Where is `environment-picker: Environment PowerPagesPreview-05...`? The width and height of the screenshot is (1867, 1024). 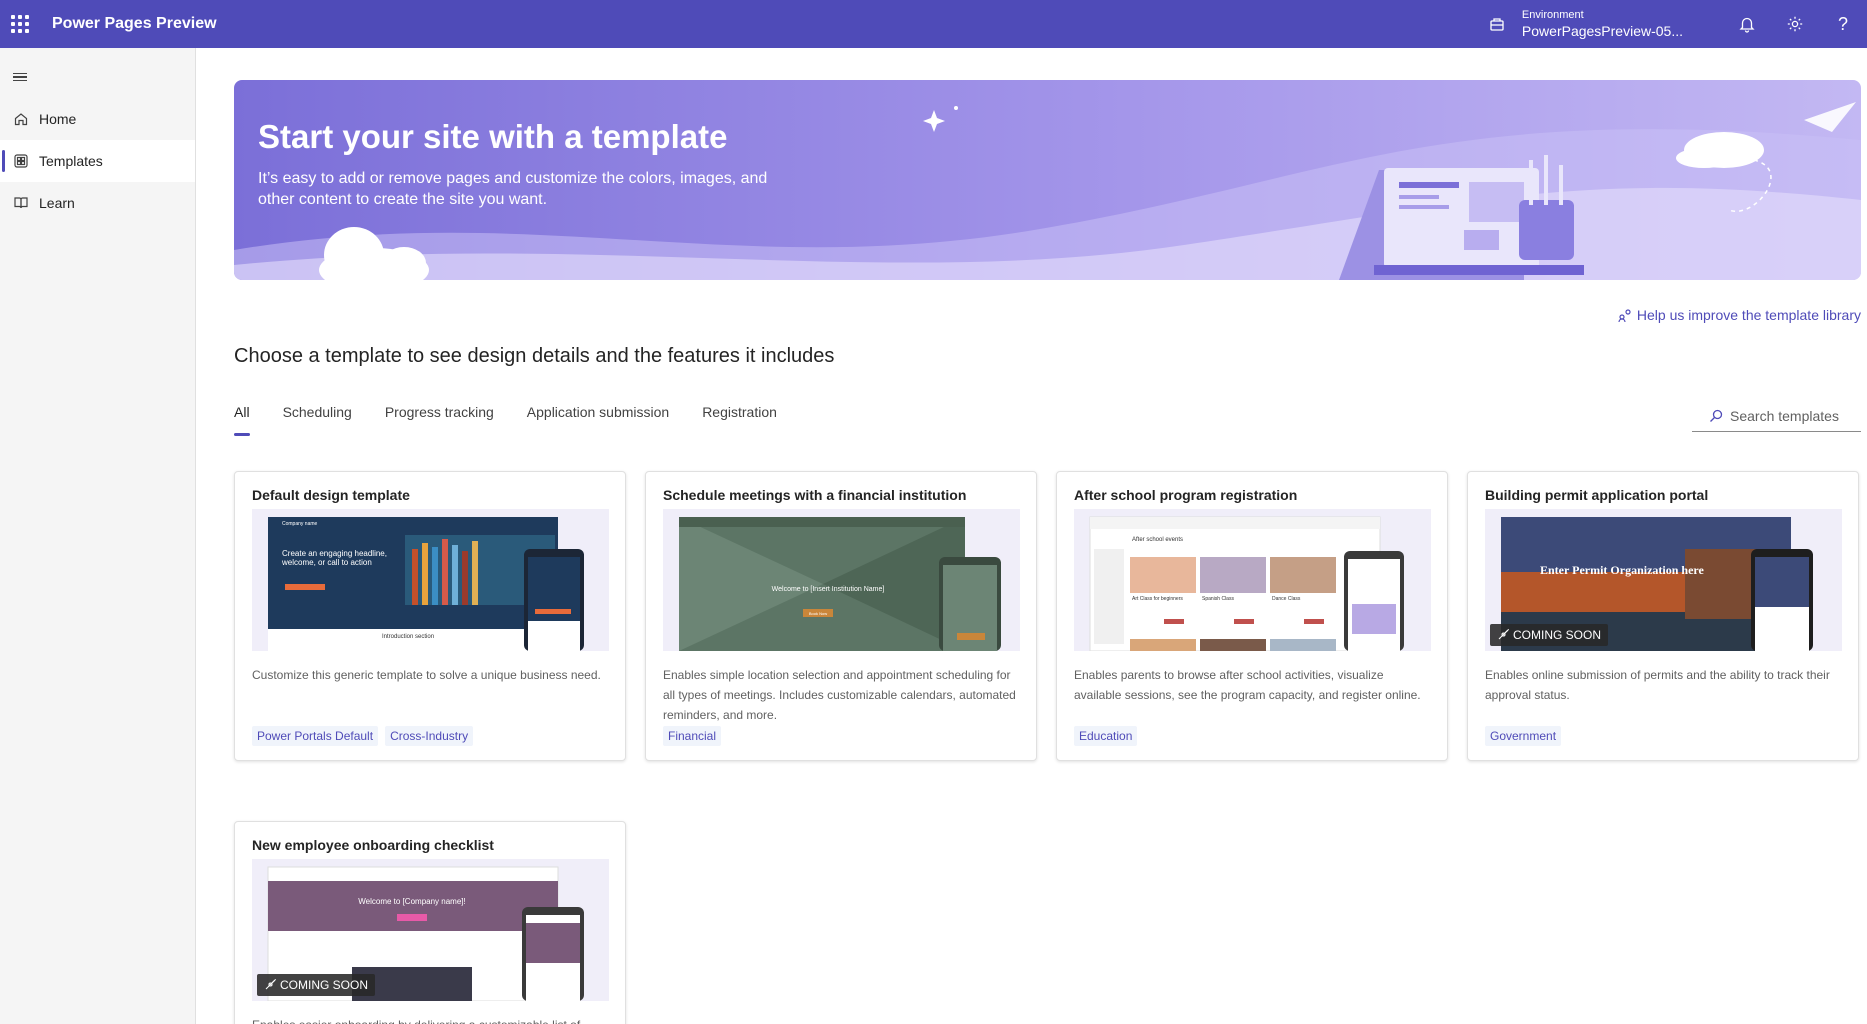 environment-picker: Environment PowerPagesPreview-05... is located at coordinates (1585, 24).